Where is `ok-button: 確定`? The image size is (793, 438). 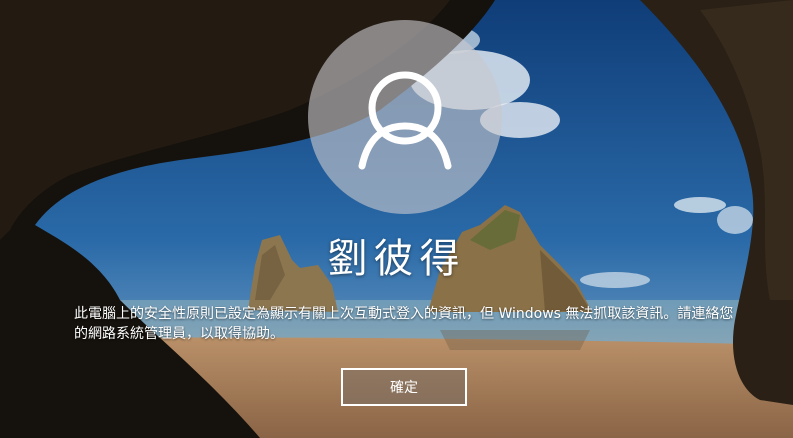
ok-button: 確定 is located at coordinates (404, 387).